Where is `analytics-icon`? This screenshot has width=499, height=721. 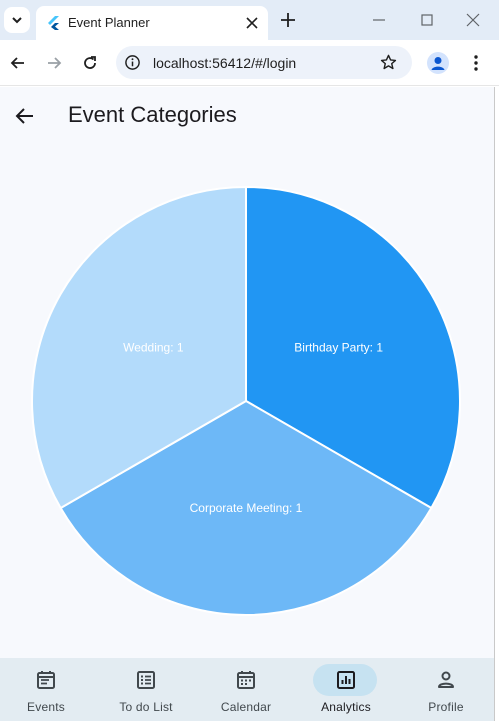 analytics-icon is located at coordinates (346, 680).